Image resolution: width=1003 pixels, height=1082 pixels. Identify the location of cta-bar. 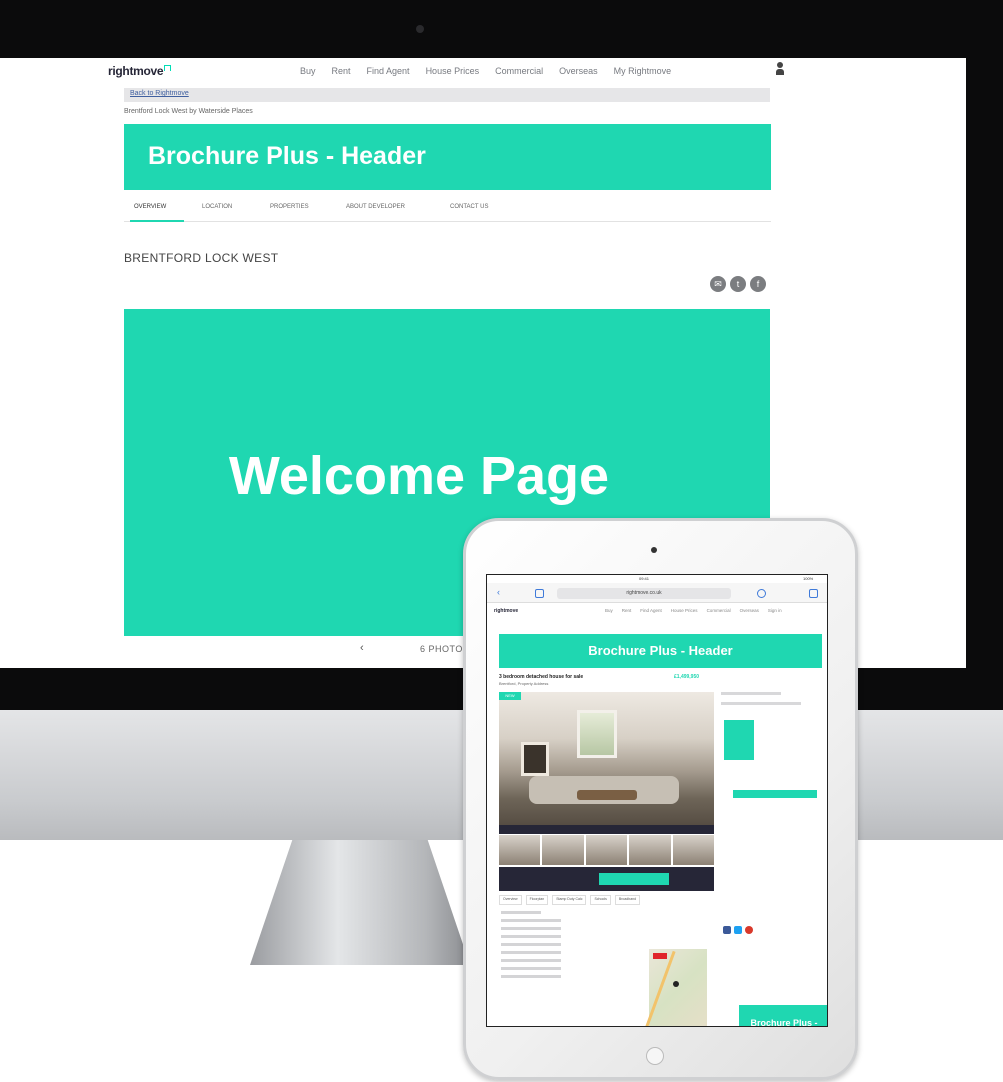
(606, 879).